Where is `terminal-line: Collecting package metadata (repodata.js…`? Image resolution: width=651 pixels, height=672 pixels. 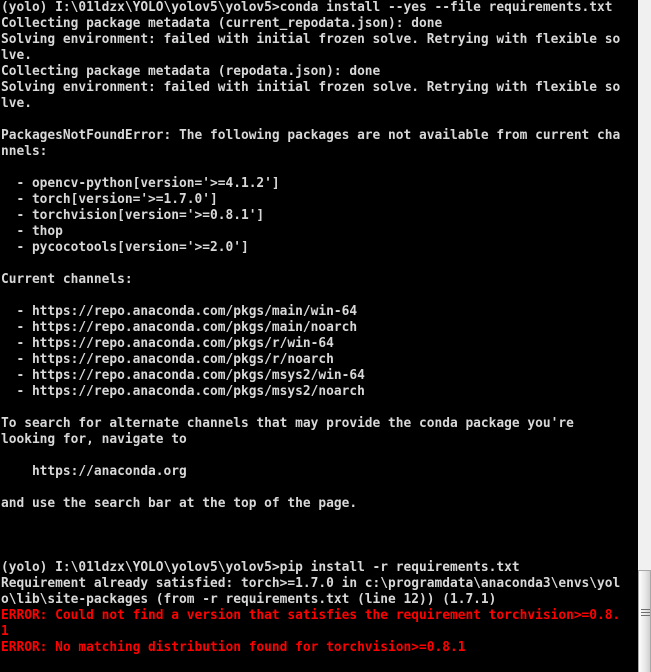 terminal-line: Collecting package metadata (repodata.js… is located at coordinates (190, 71).